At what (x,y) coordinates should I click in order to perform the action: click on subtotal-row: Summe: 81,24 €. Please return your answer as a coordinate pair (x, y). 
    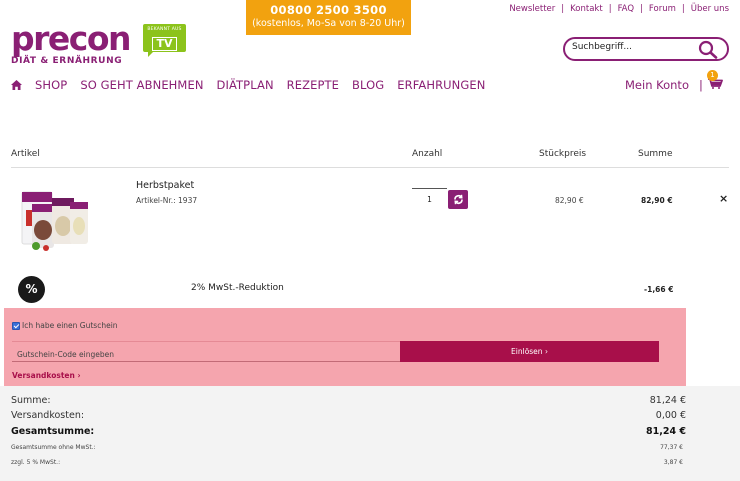
    Looking at the image, I should click on (348, 400).